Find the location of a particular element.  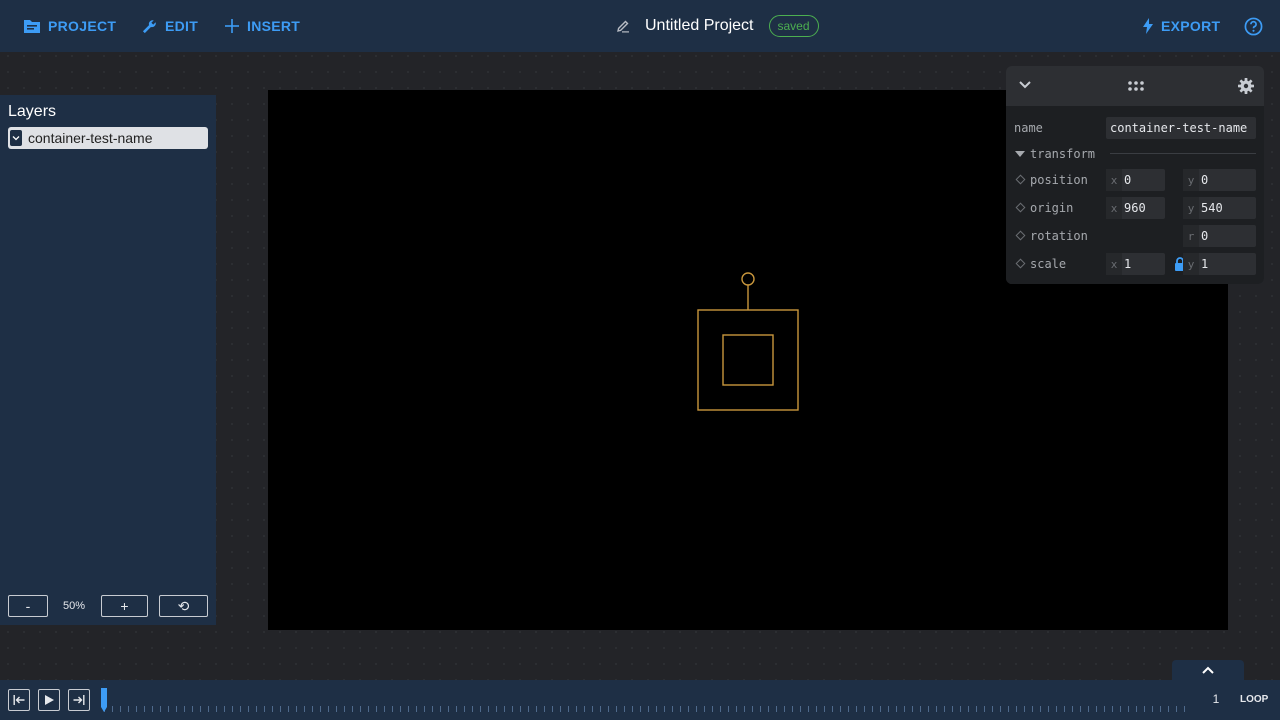

insert-menu-label: INSERT is located at coordinates (274, 26).